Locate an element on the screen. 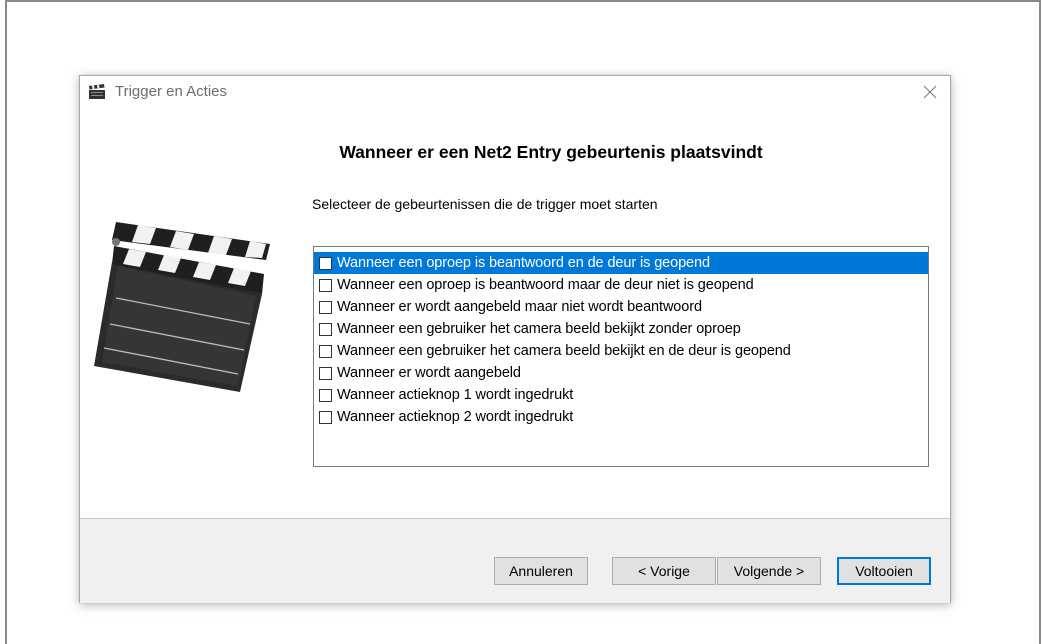 The width and height of the screenshot is (1043, 644). clapperboard-illustration is located at coordinates (182, 307).